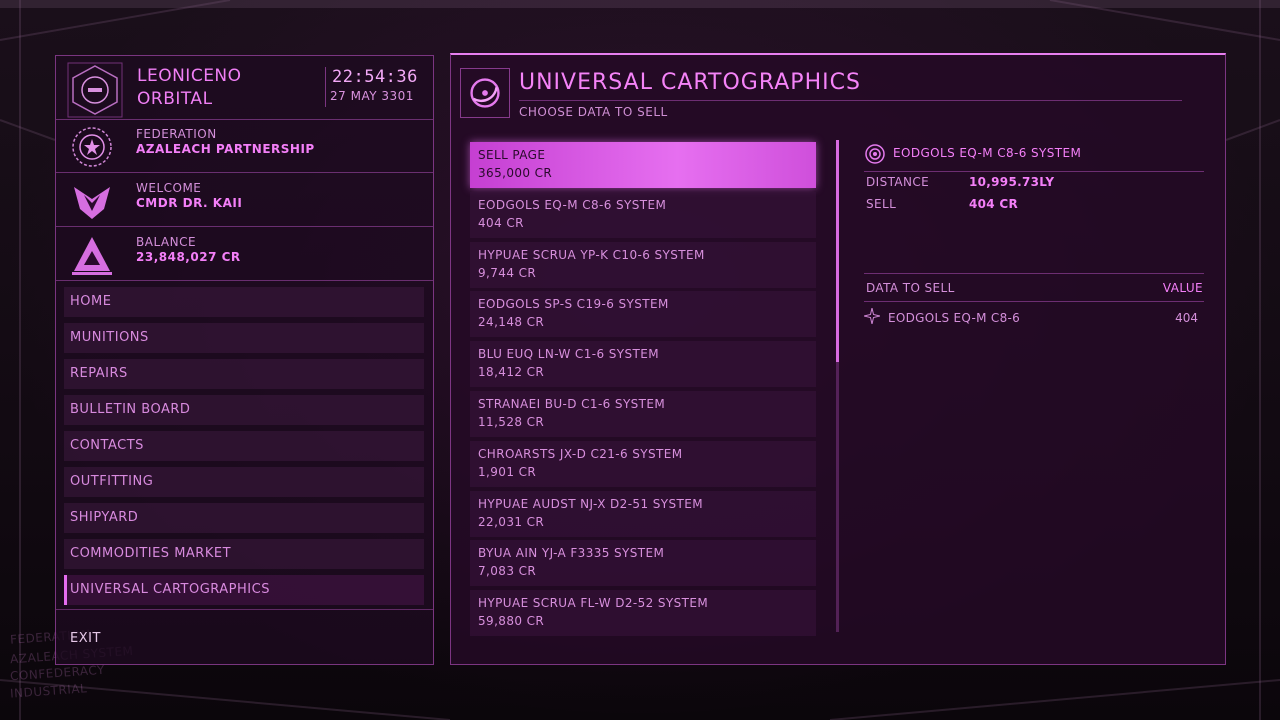  I want to click on menu-item-repairs: REPAIRS, so click(244, 374).